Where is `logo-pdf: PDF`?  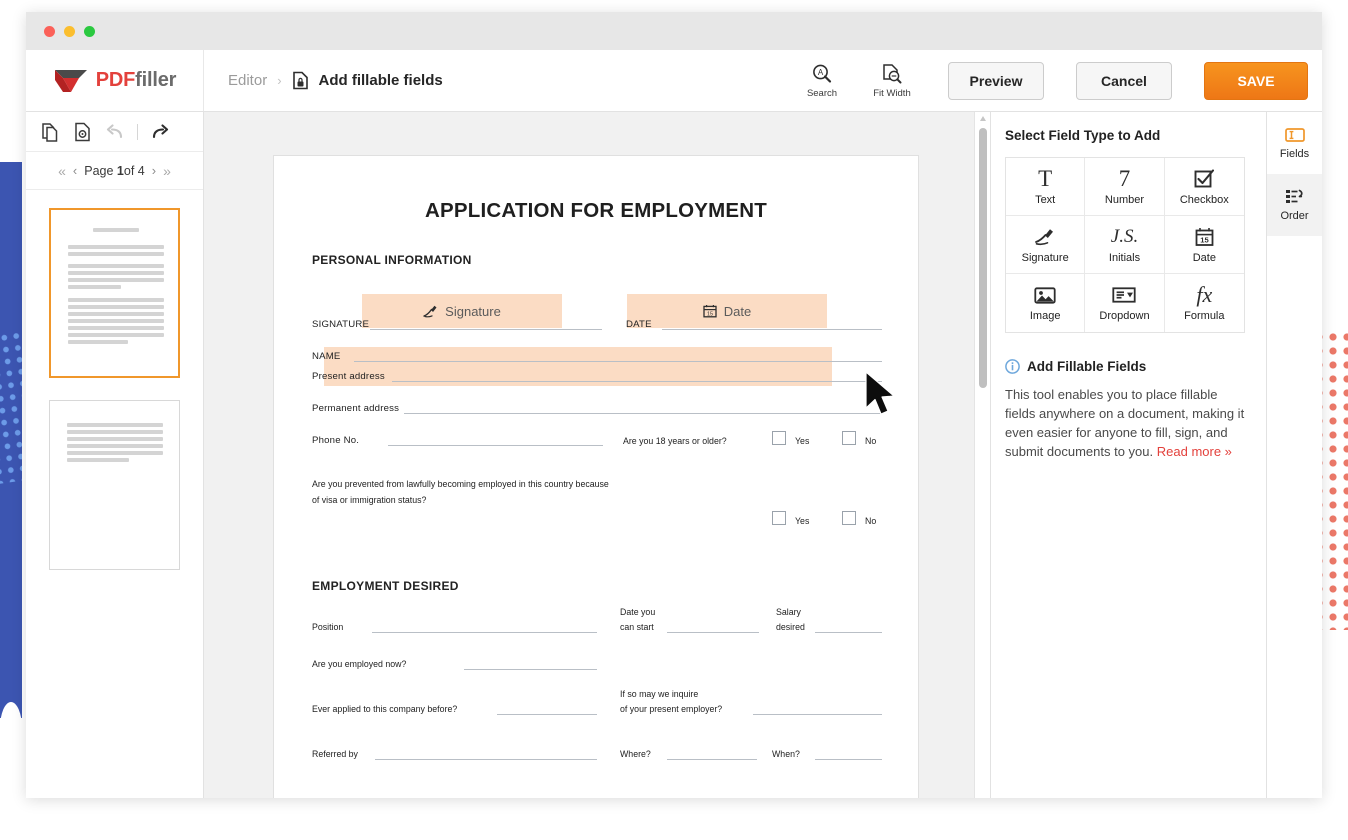 logo-pdf: PDF is located at coordinates (115, 80).